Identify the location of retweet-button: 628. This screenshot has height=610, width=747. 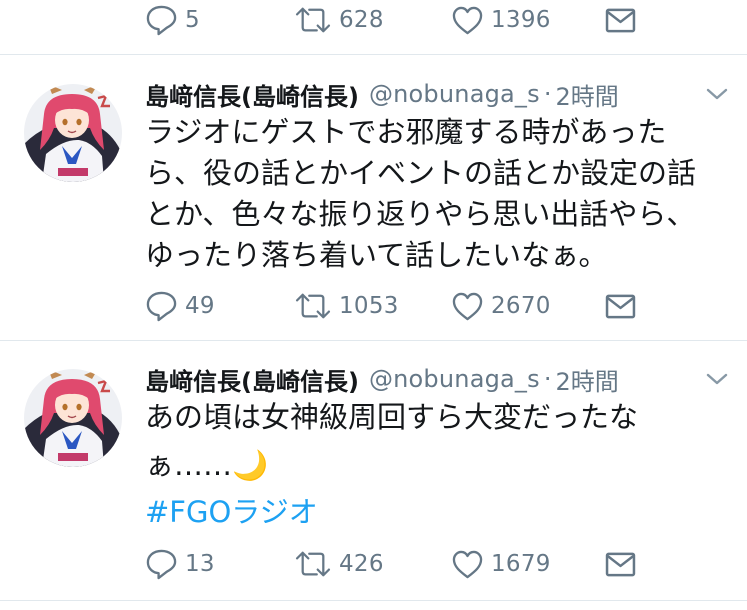
(339, 20).